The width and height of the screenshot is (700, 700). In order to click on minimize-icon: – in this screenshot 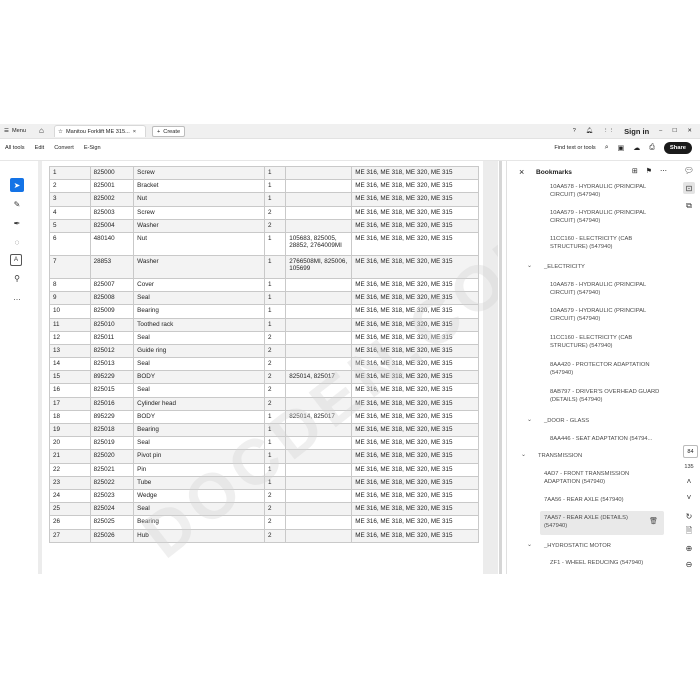, I will do `click(660, 131)`.